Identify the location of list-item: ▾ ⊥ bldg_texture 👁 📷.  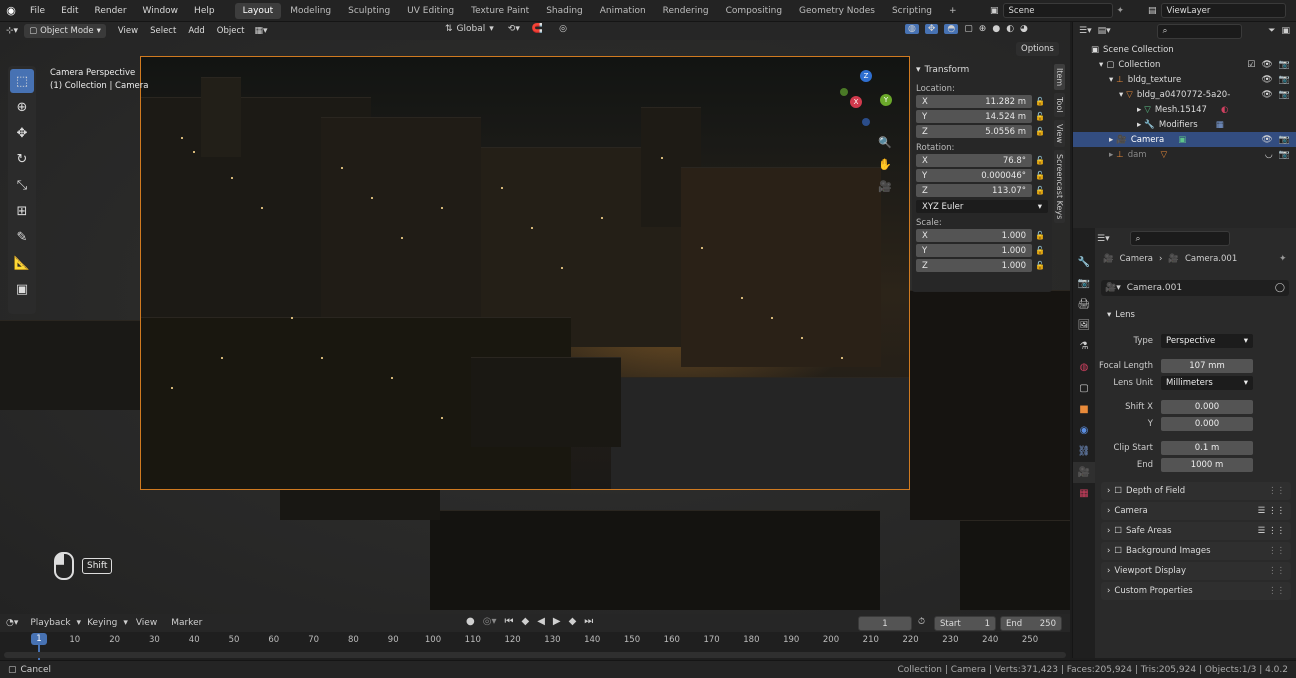
(1184, 79).